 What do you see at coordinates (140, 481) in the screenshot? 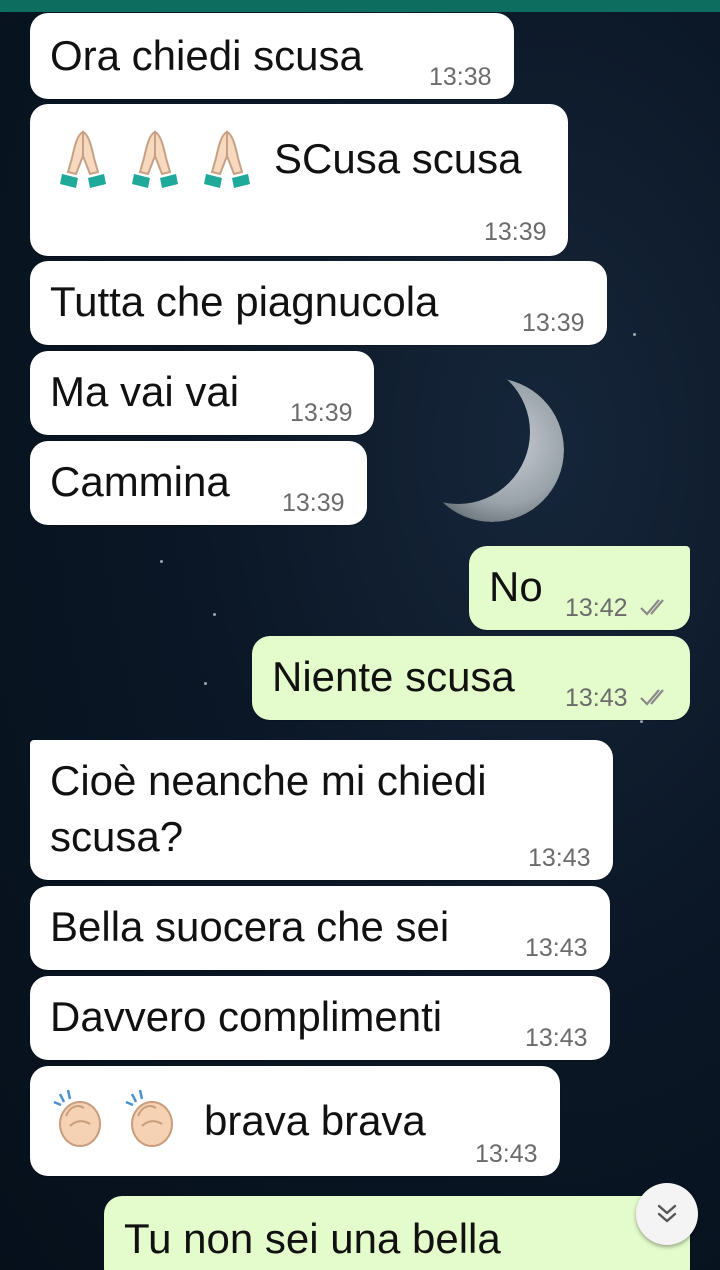
I see `message-text: Cammina` at bounding box center [140, 481].